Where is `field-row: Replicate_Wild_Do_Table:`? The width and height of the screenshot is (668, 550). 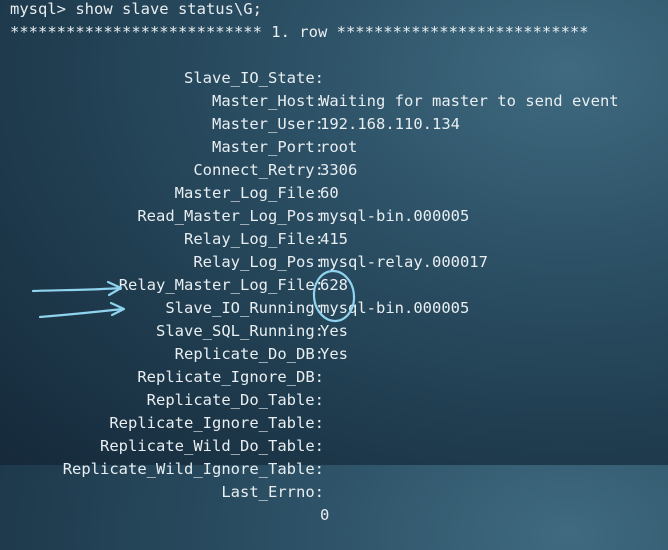 field-row: Replicate_Wild_Do_Table: is located at coordinates (335, 433).